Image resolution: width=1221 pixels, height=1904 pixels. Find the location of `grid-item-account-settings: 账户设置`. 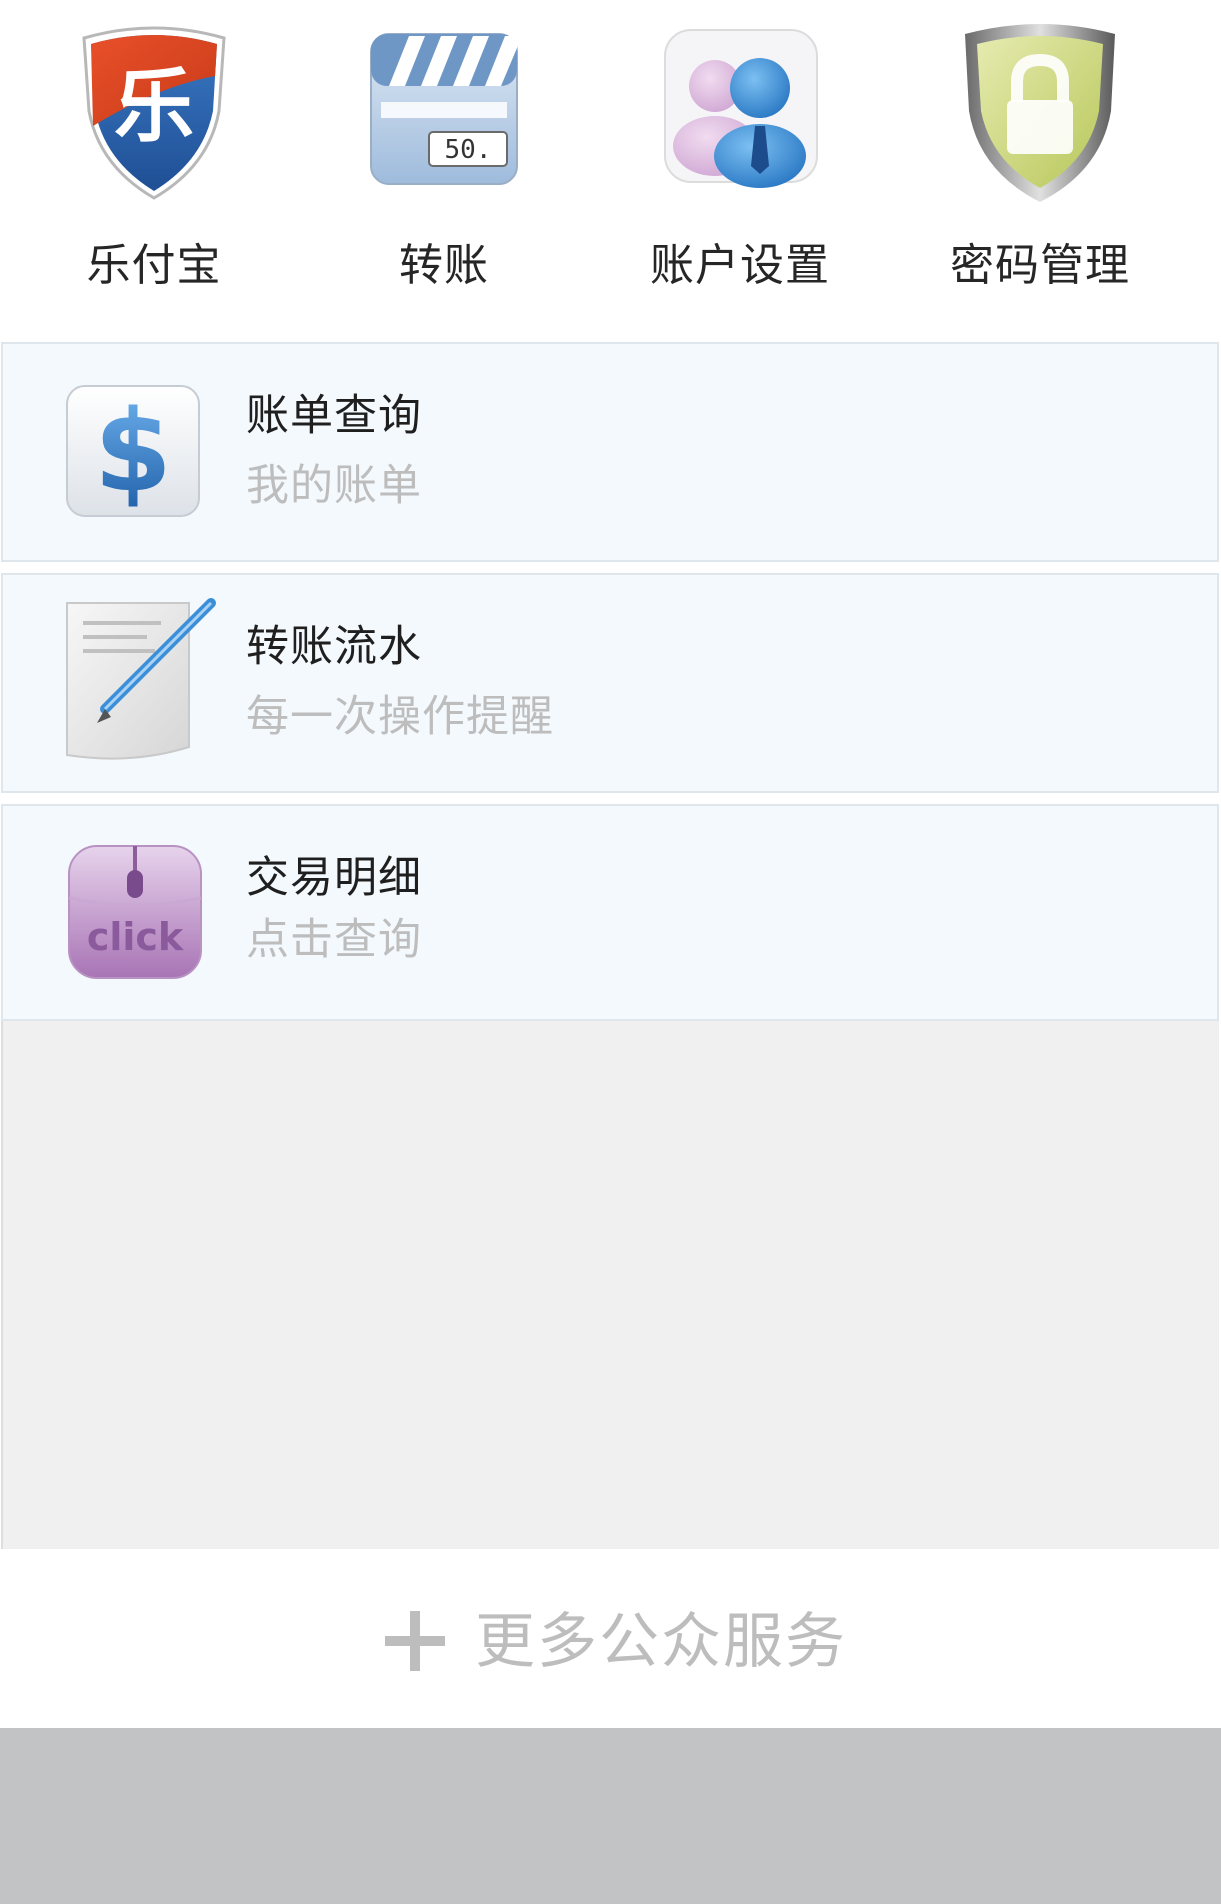

grid-item-account-settings: 账户设置 is located at coordinates (740, 171).